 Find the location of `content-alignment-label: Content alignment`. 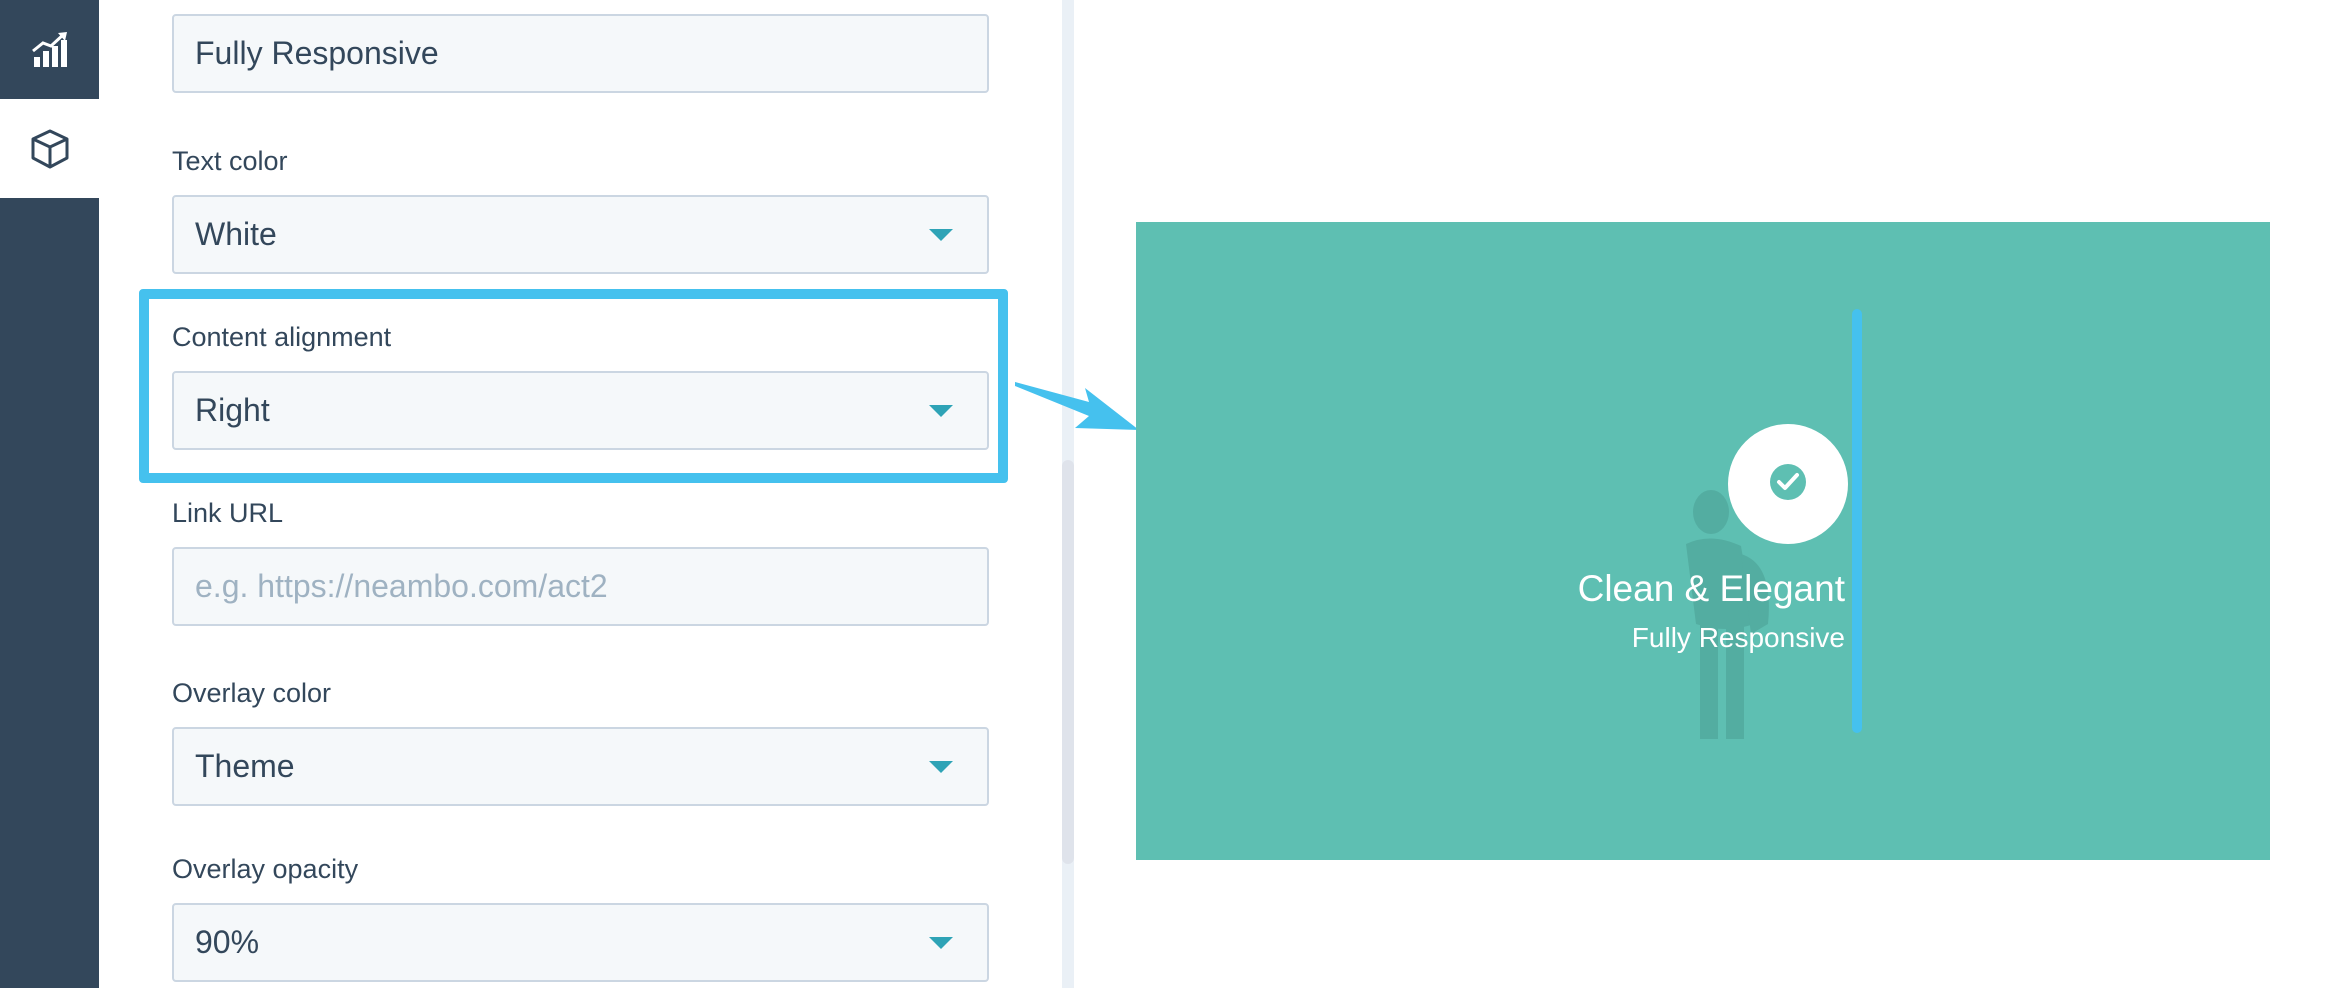

content-alignment-label: Content alignment is located at coordinates (282, 337).